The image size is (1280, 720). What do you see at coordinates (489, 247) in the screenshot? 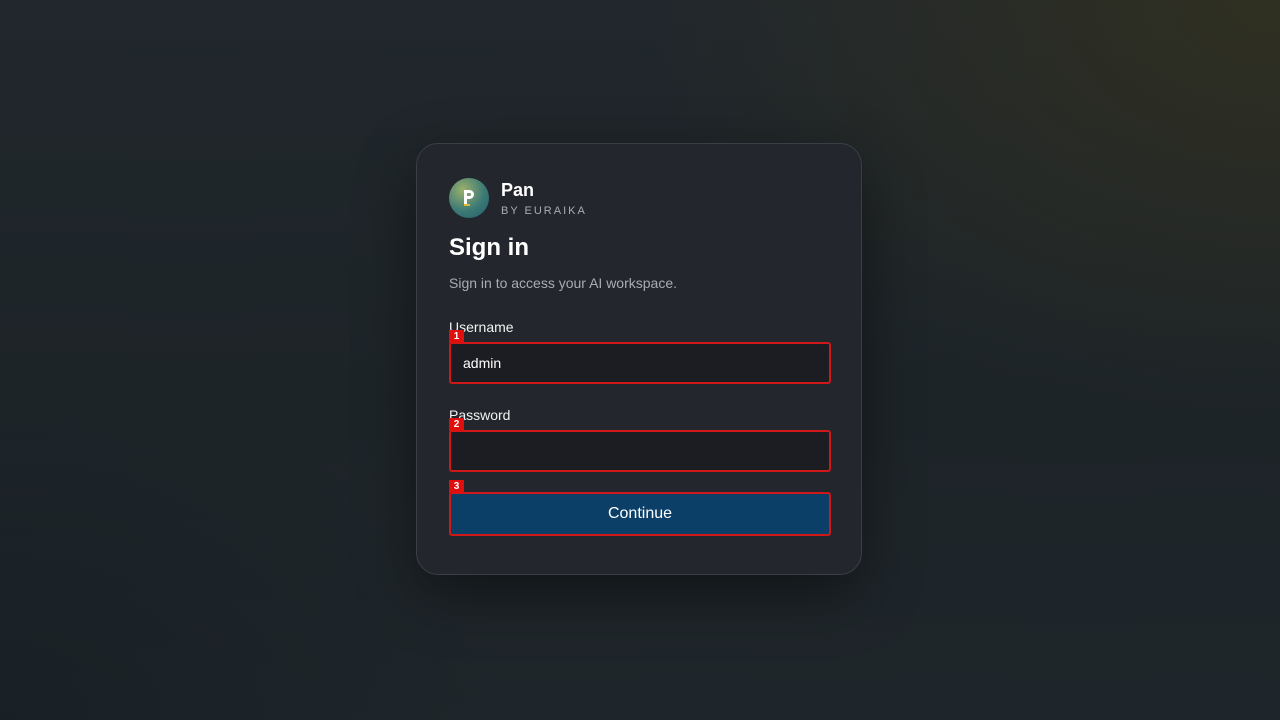
I see `page-title: Sign in` at bounding box center [489, 247].